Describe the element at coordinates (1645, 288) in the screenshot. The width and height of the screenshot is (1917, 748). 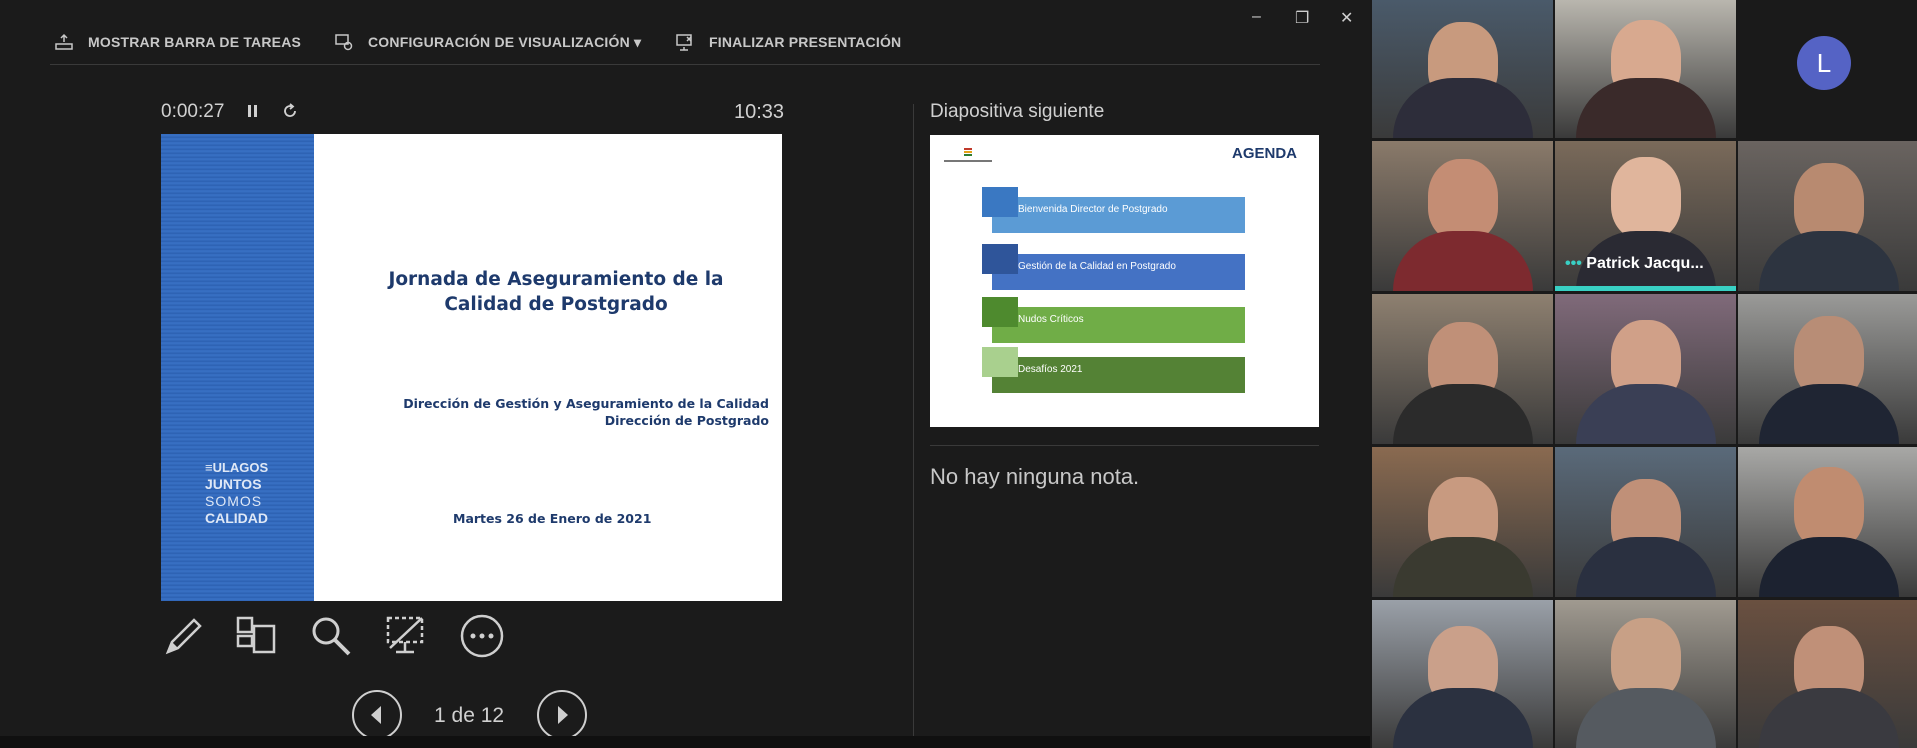
I see `speaking-indicator` at that location.